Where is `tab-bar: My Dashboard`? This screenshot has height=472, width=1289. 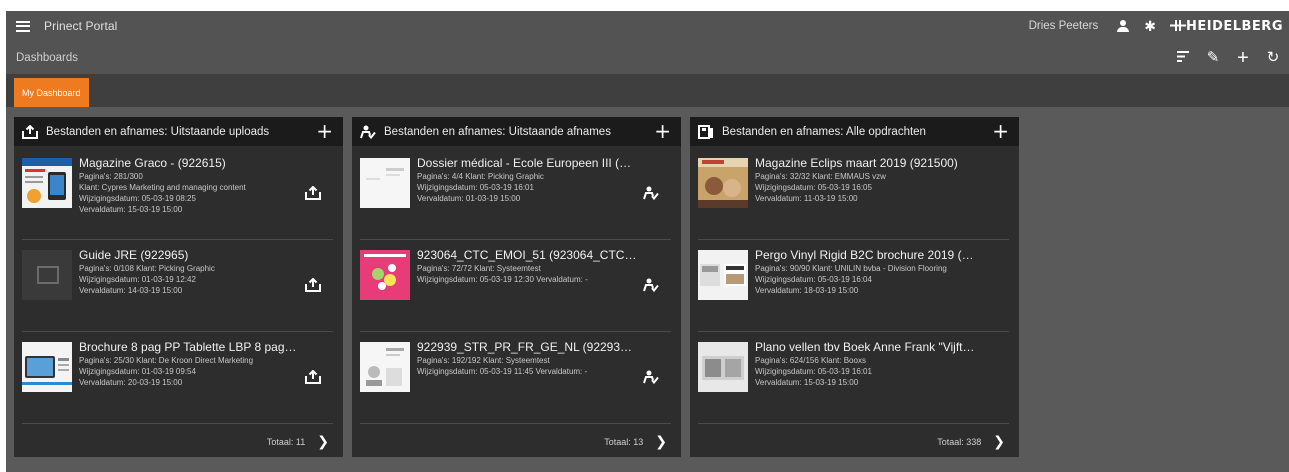 tab-bar: My Dashboard is located at coordinates (647, 90).